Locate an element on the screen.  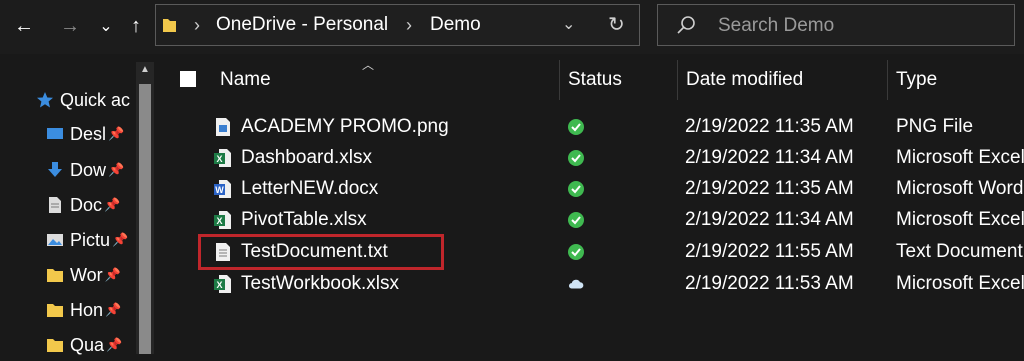
file-name: TestWorkbook.xlsx is located at coordinates (320, 283).